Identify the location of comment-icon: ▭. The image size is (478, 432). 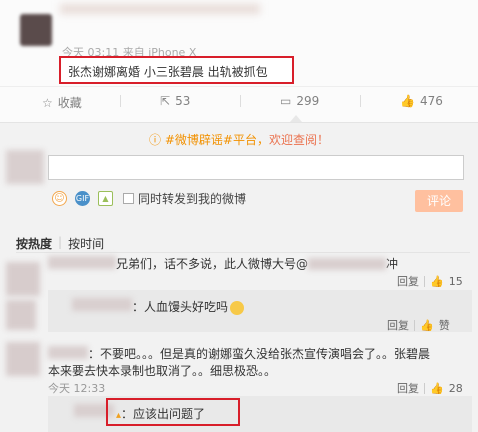
(286, 101).